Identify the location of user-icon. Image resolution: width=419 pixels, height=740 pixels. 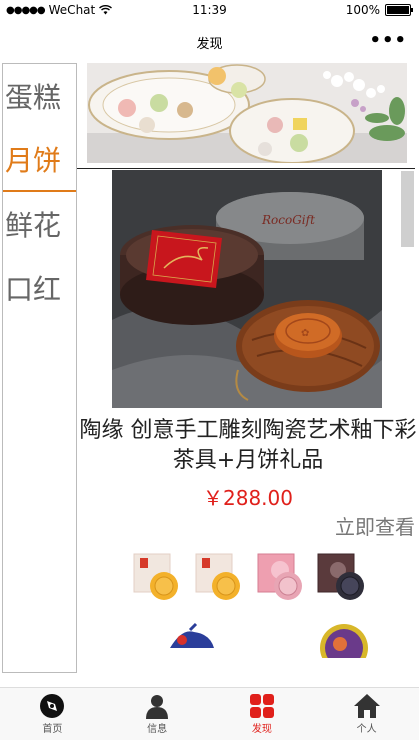
(157, 707).